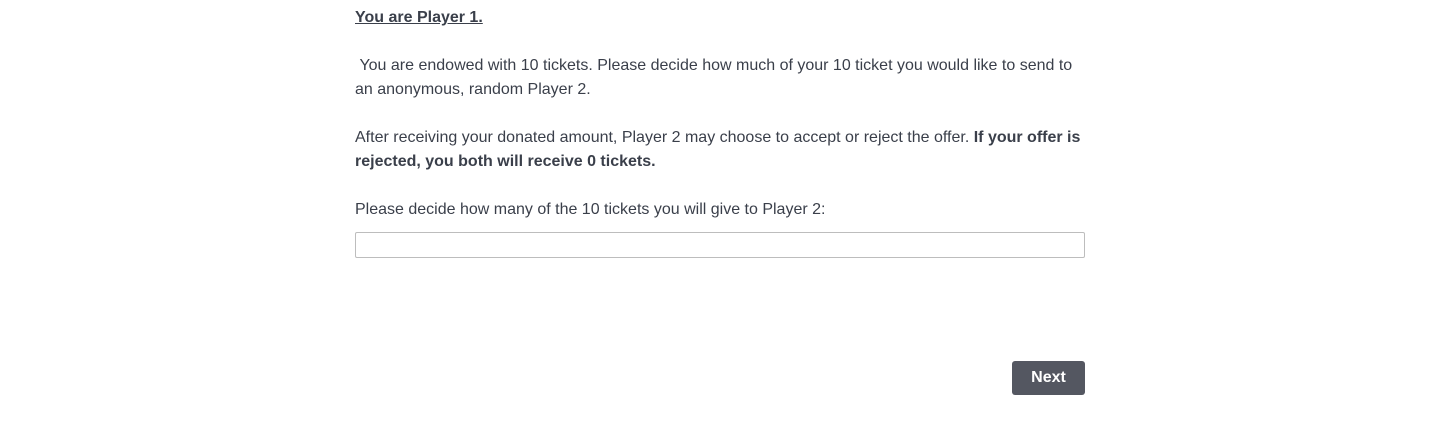  Describe the element at coordinates (720, 245) in the screenshot. I see `tickets-answer-input` at that location.